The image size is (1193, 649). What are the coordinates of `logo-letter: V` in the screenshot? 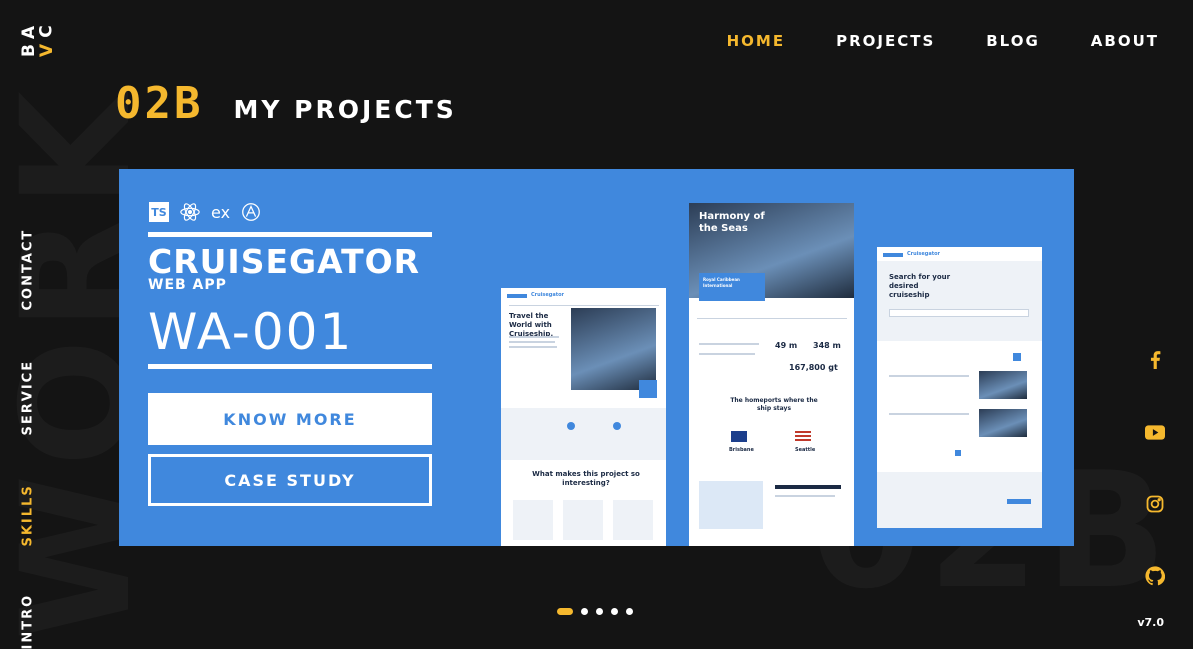 It's located at (47, 50).